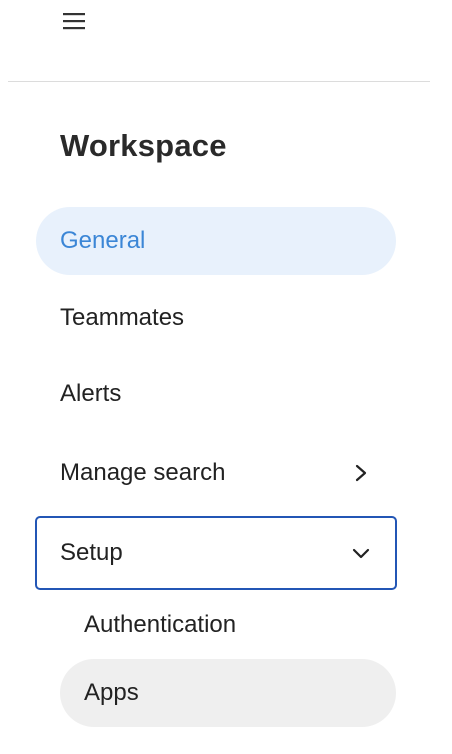  I want to click on hamburger-menu-icon, so click(74, 23).